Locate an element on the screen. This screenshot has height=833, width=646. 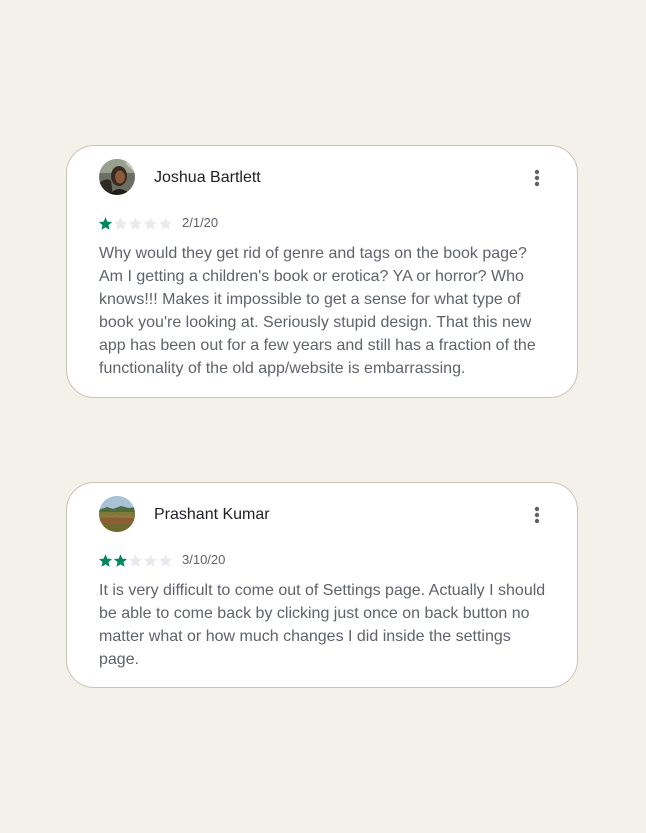
review-date: 2/1/20 is located at coordinates (200, 222).